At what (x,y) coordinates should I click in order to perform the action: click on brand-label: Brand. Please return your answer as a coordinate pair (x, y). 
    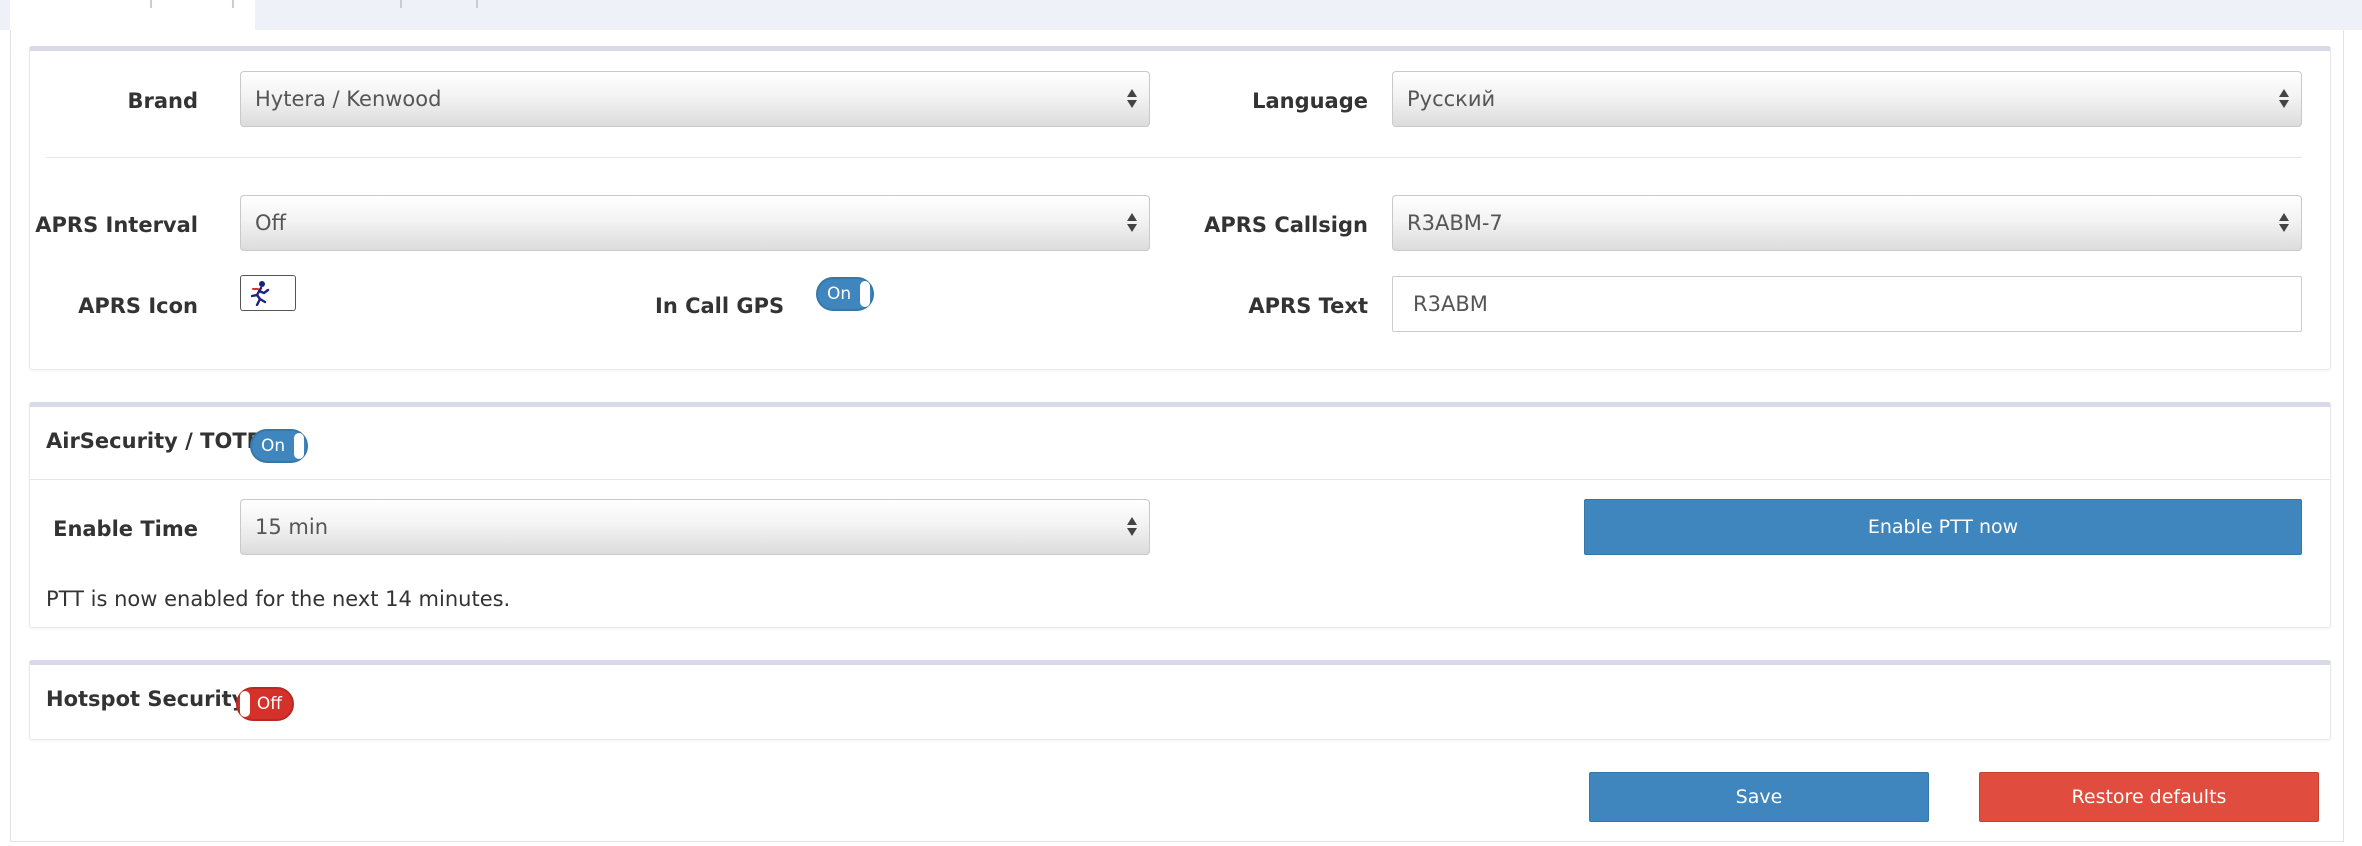
    Looking at the image, I should click on (162, 101).